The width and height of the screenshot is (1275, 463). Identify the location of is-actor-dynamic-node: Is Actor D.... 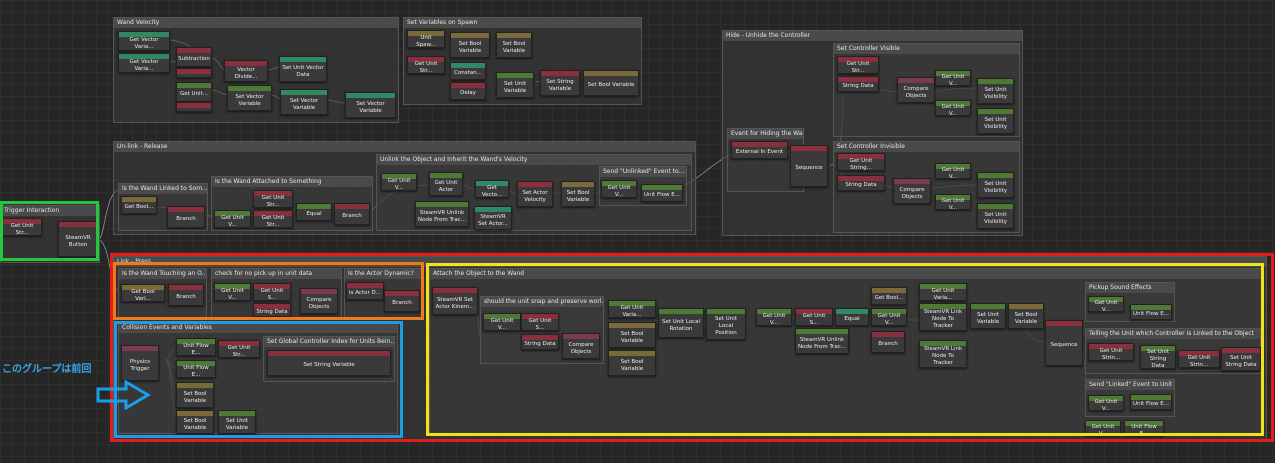
(365, 291).